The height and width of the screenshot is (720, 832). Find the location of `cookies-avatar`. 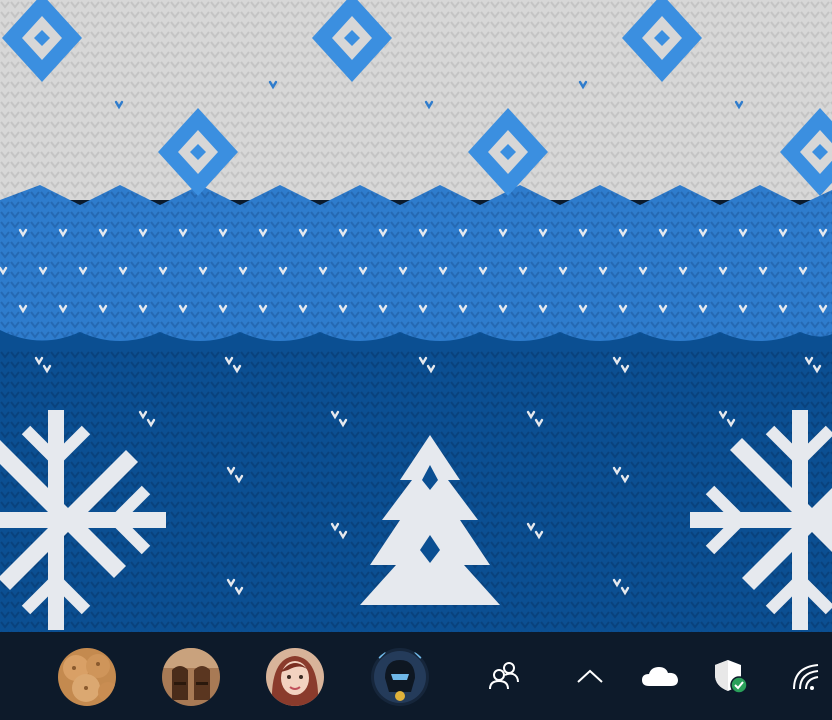

cookies-avatar is located at coordinates (87, 677).